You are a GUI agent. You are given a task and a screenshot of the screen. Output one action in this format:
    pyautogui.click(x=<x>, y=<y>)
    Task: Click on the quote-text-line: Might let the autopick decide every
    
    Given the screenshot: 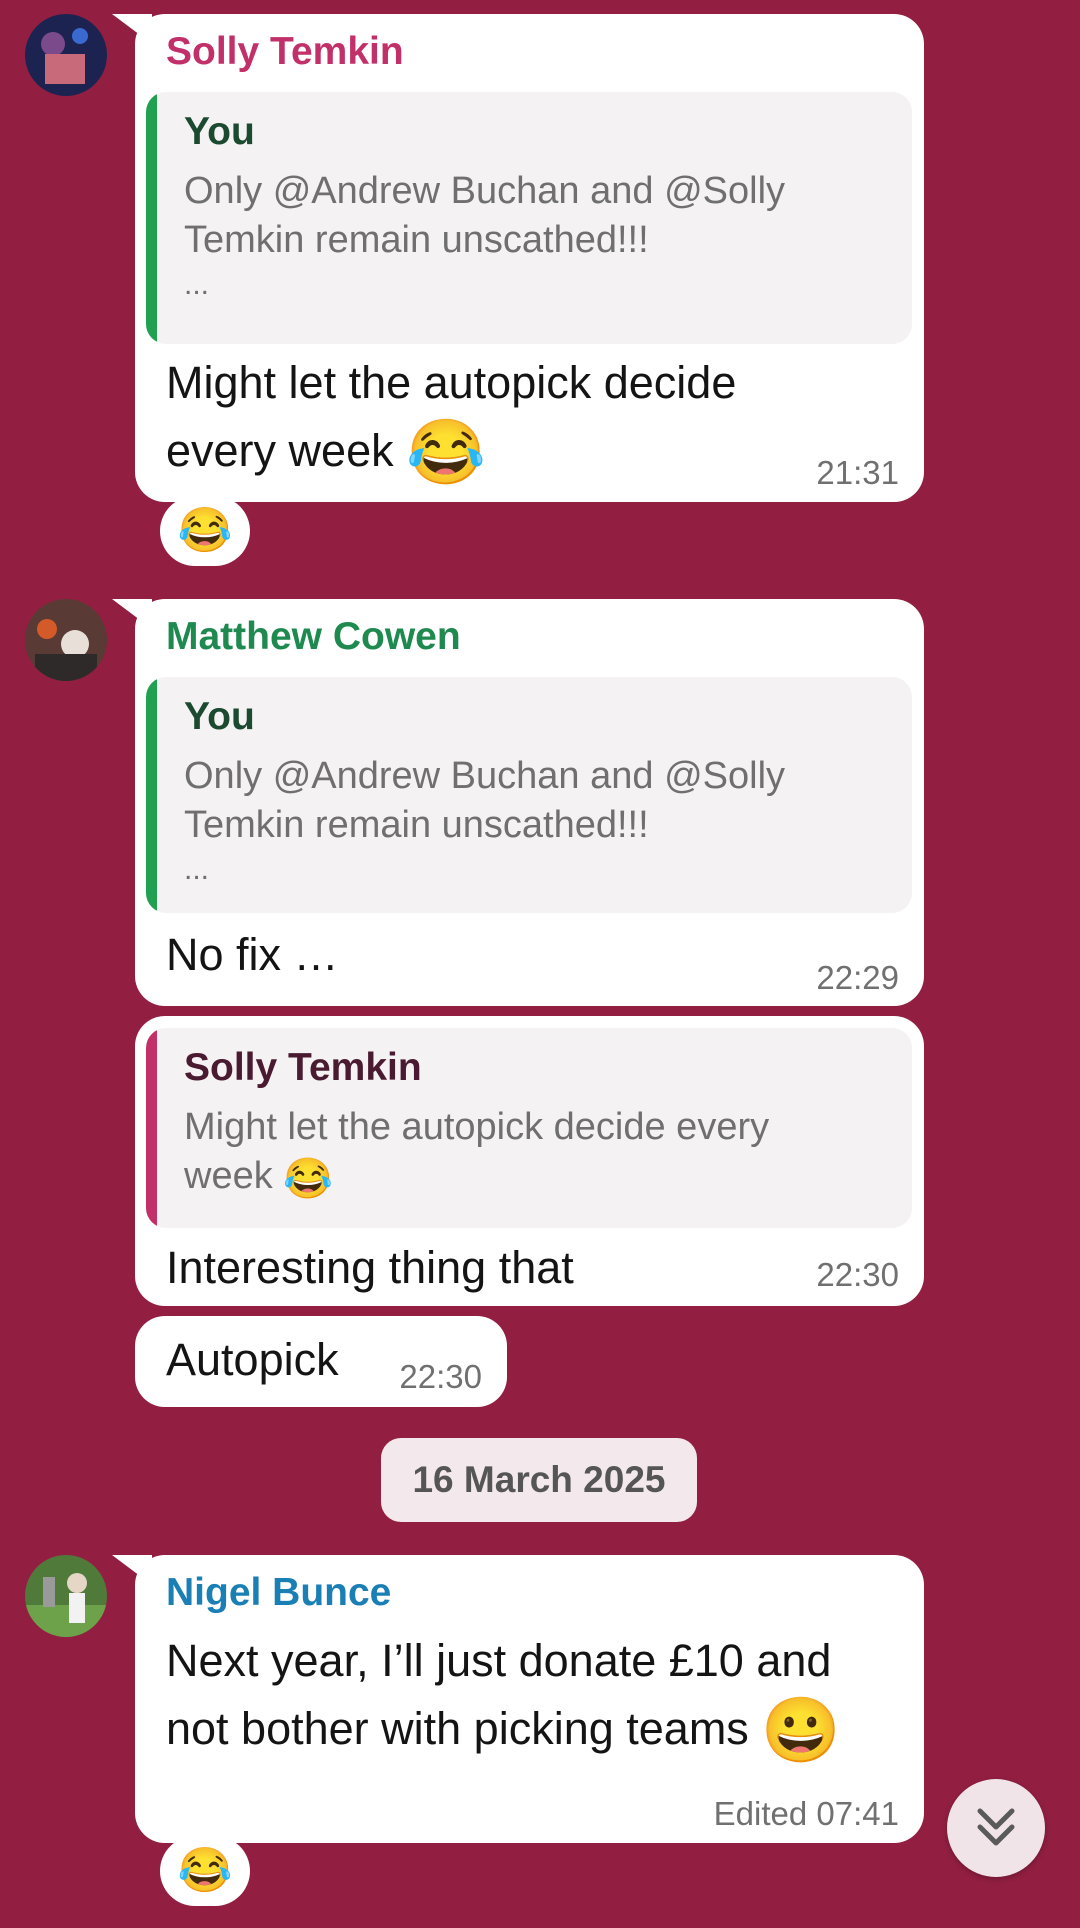 What is the action you would take?
    pyautogui.click(x=477, y=1127)
    